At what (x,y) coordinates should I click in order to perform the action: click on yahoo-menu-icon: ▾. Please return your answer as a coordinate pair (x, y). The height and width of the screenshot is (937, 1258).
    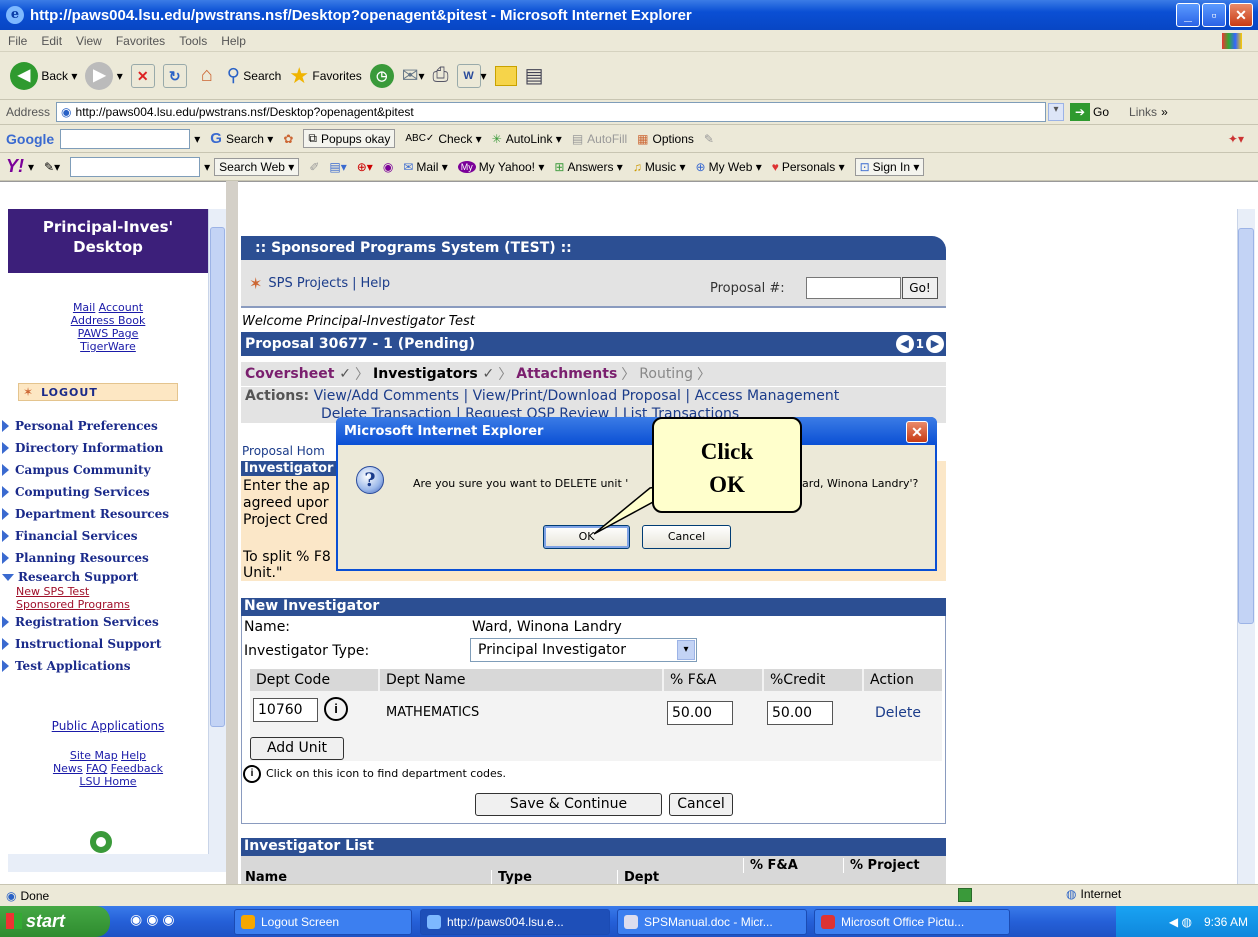
    Looking at the image, I should click on (31, 167).